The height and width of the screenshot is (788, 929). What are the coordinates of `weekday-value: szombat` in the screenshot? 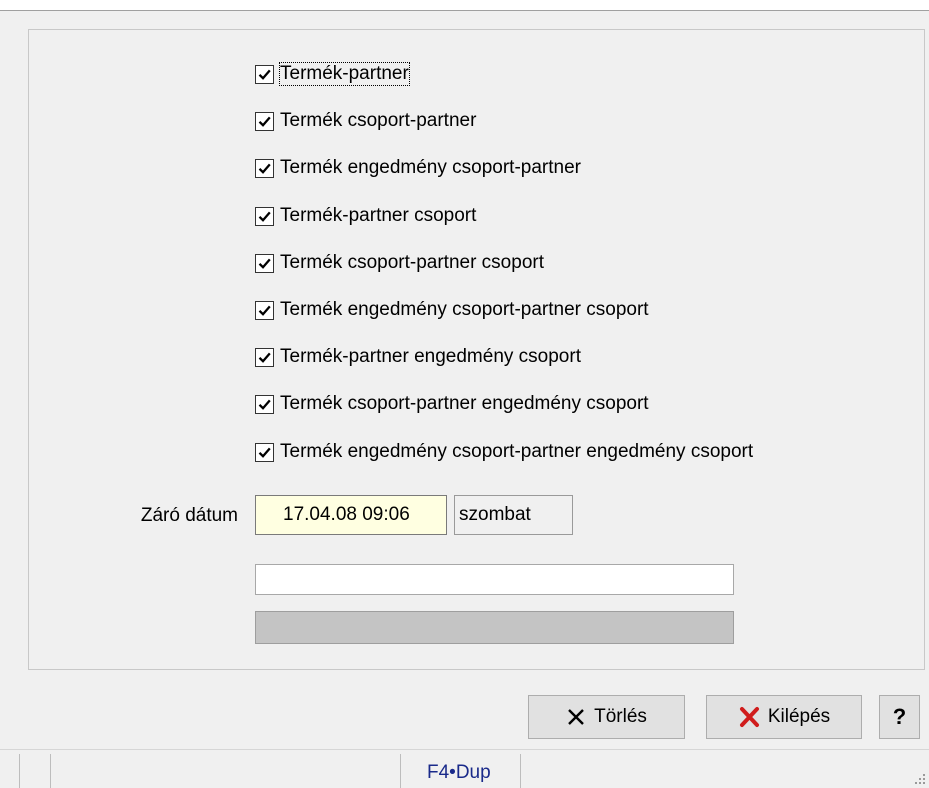 It's located at (495, 514).